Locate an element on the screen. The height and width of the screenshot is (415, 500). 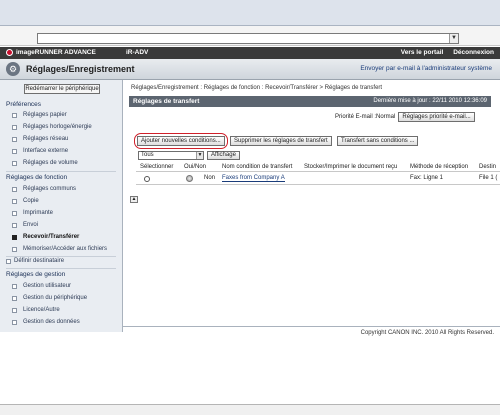
sidebar-section-management: Réglages de gestion is located at coordinates (35, 274).